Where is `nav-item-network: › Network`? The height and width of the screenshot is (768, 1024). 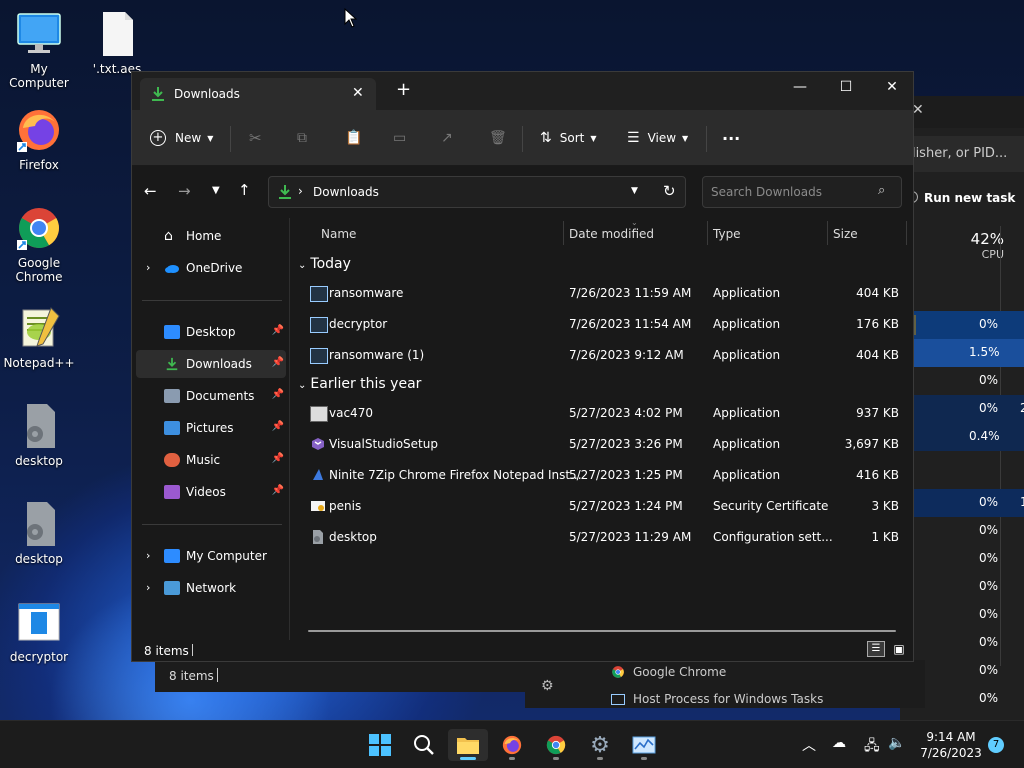
nav-item-network: › Network is located at coordinates (211, 588).